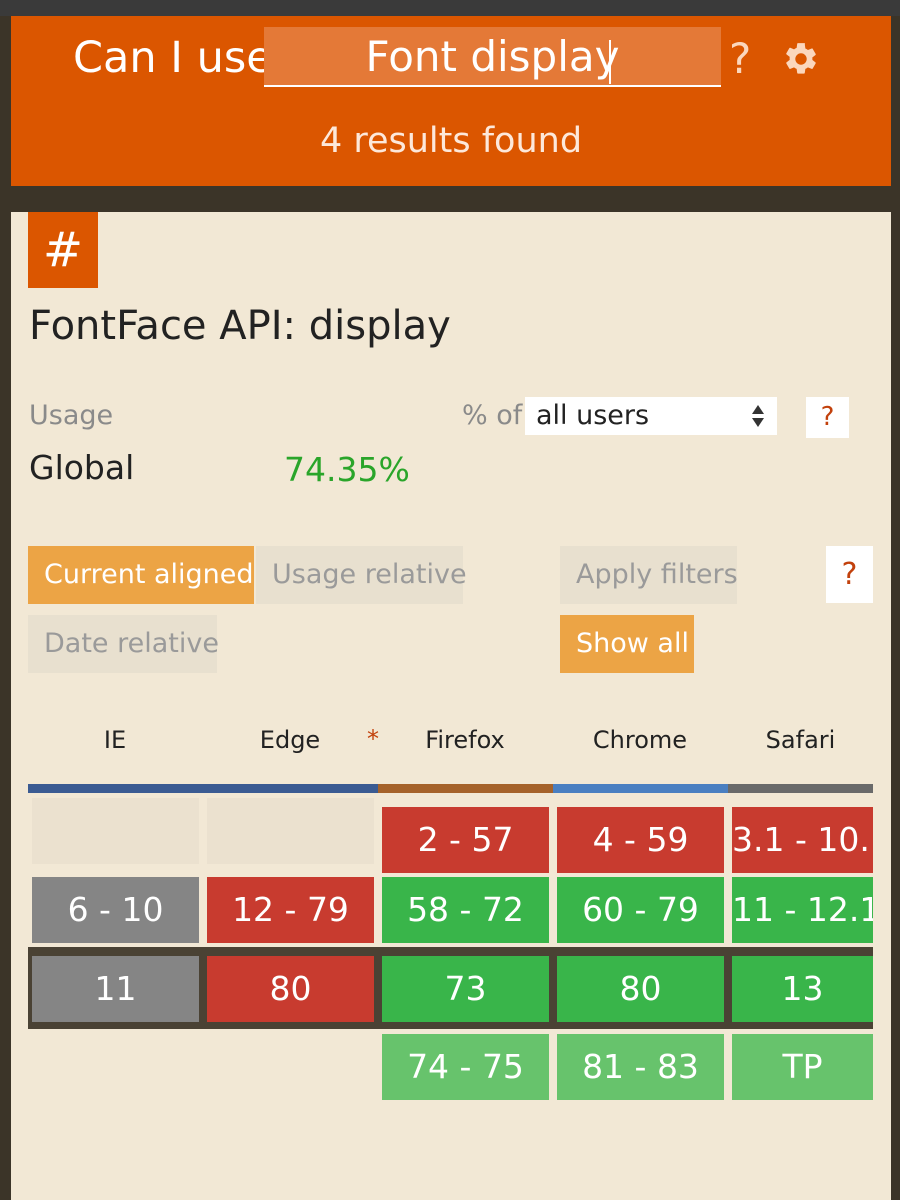 This screenshot has width=900, height=1200. What do you see at coordinates (649, 575) in the screenshot?
I see `apply-filters-button: Apply filters` at bounding box center [649, 575].